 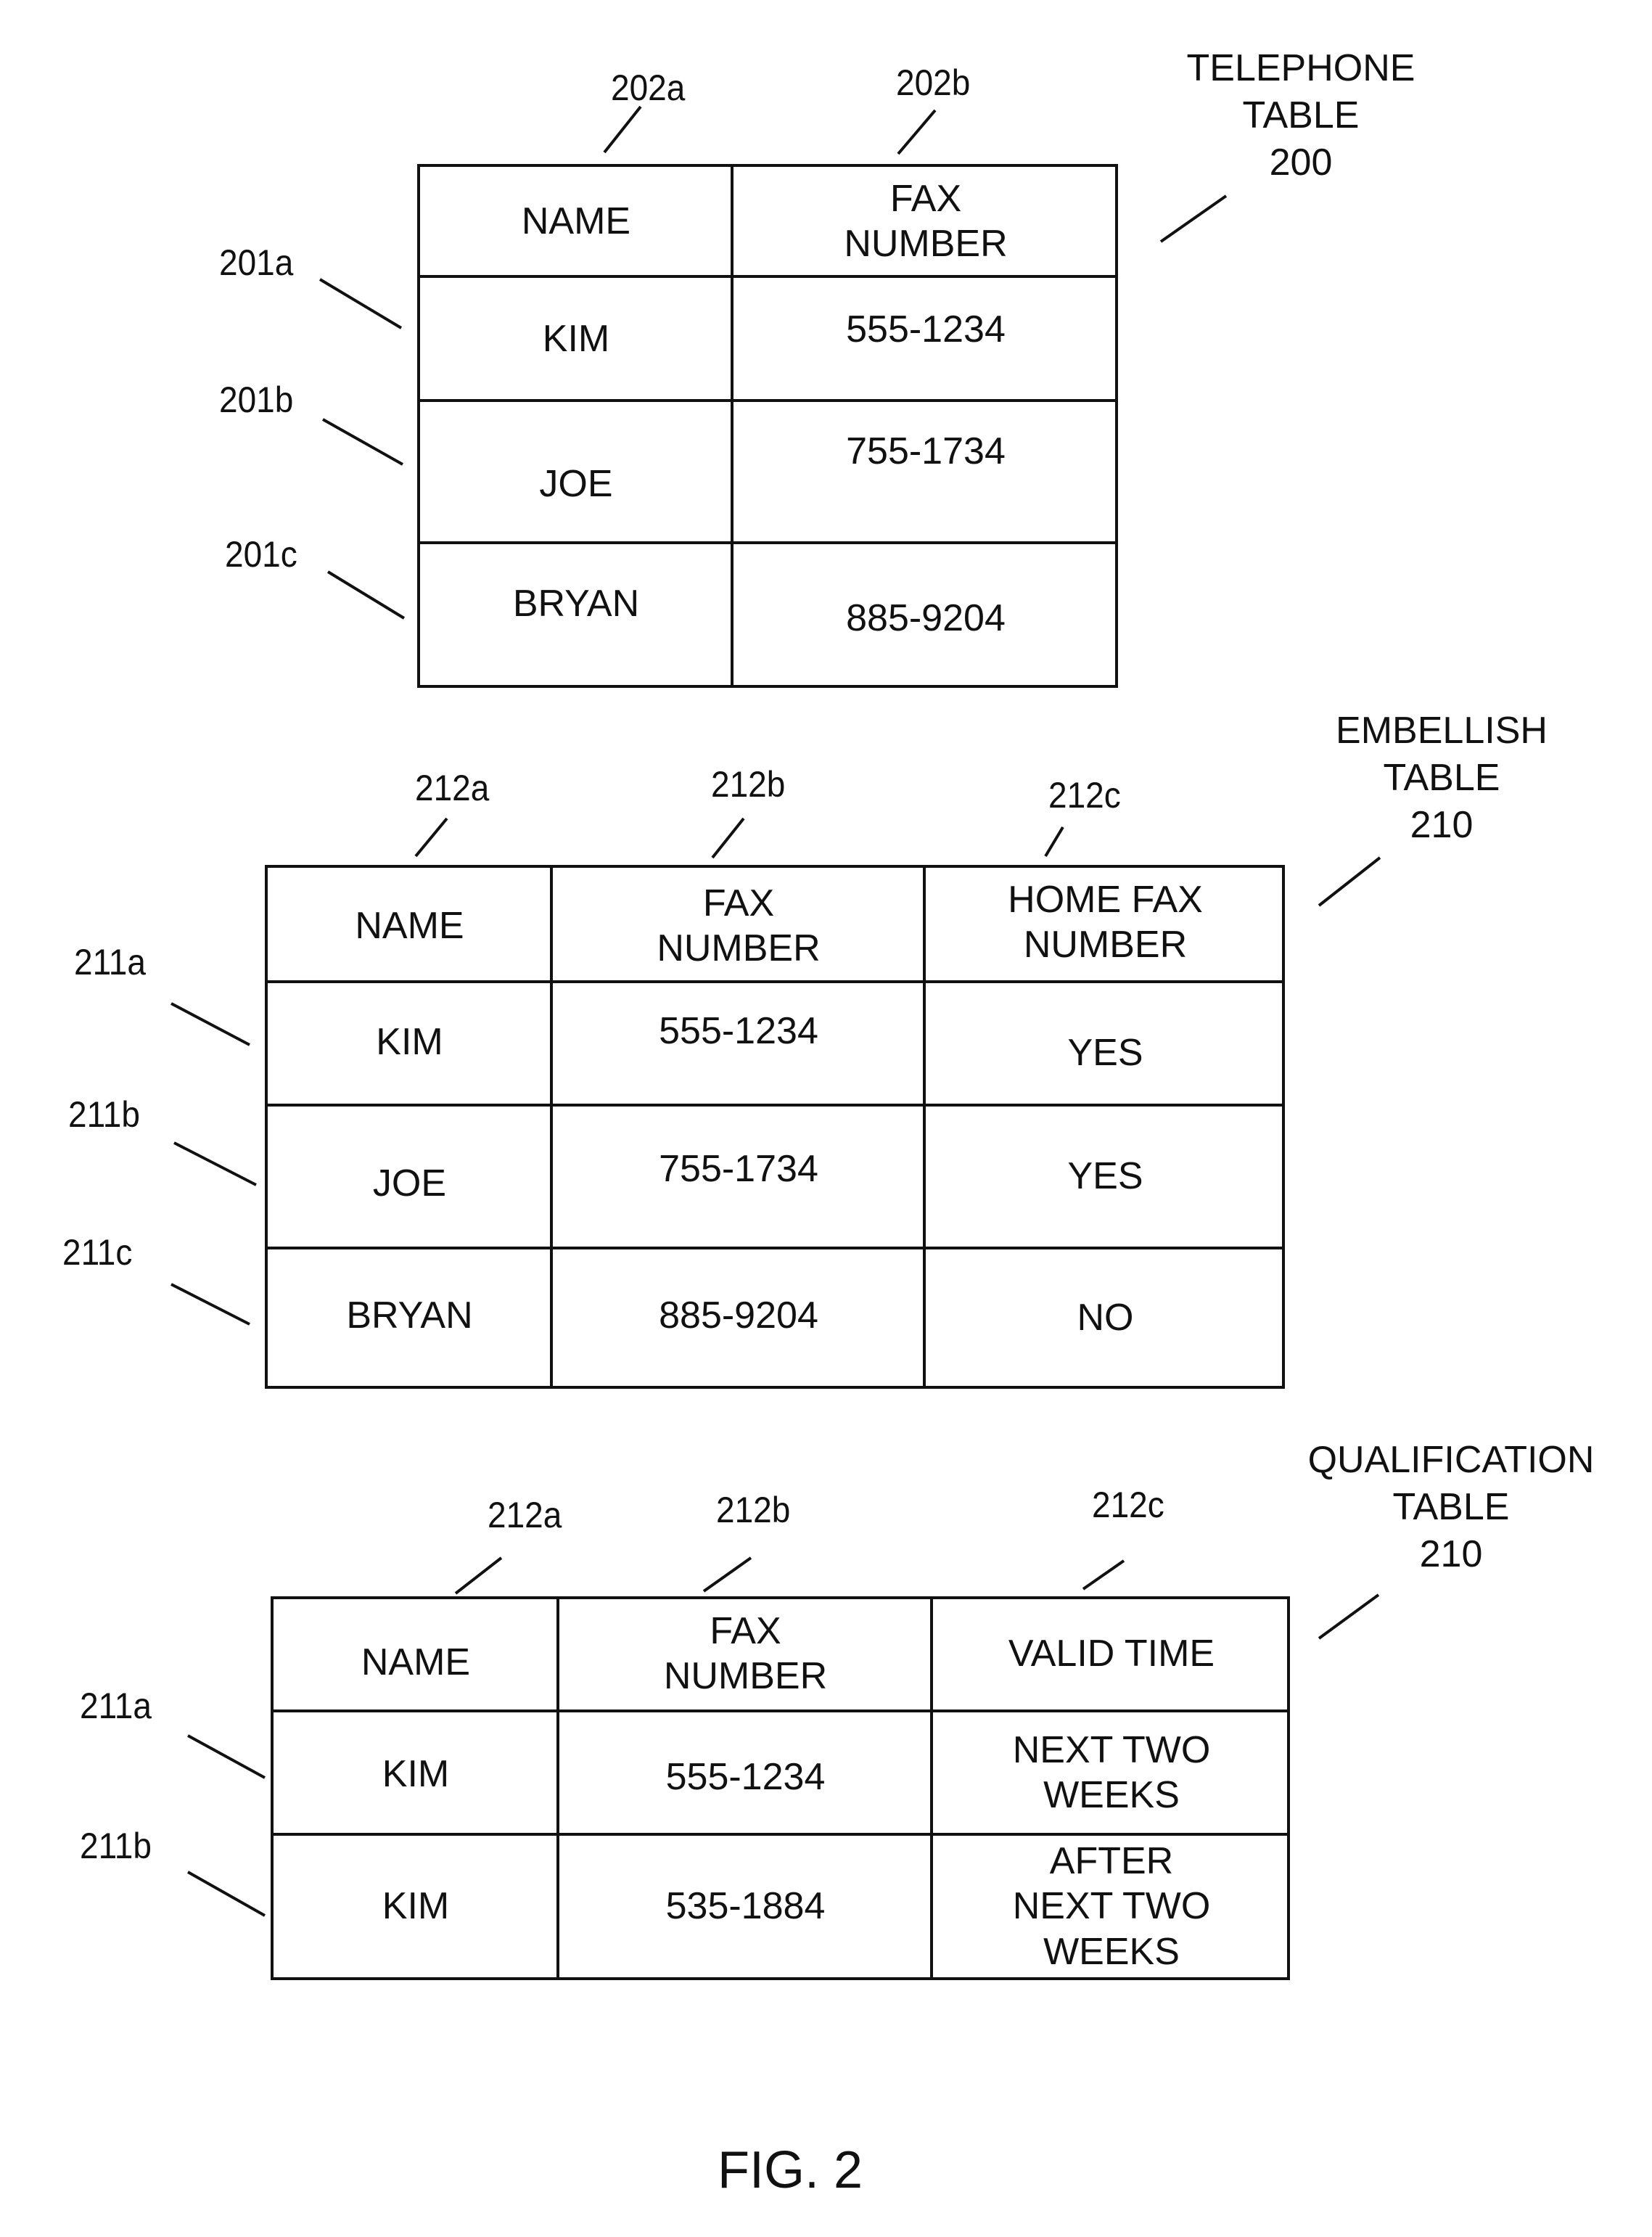 What do you see at coordinates (453, 788) in the screenshot?
I see `ref-label-212a: 212a` at bounding box center [453, 788].